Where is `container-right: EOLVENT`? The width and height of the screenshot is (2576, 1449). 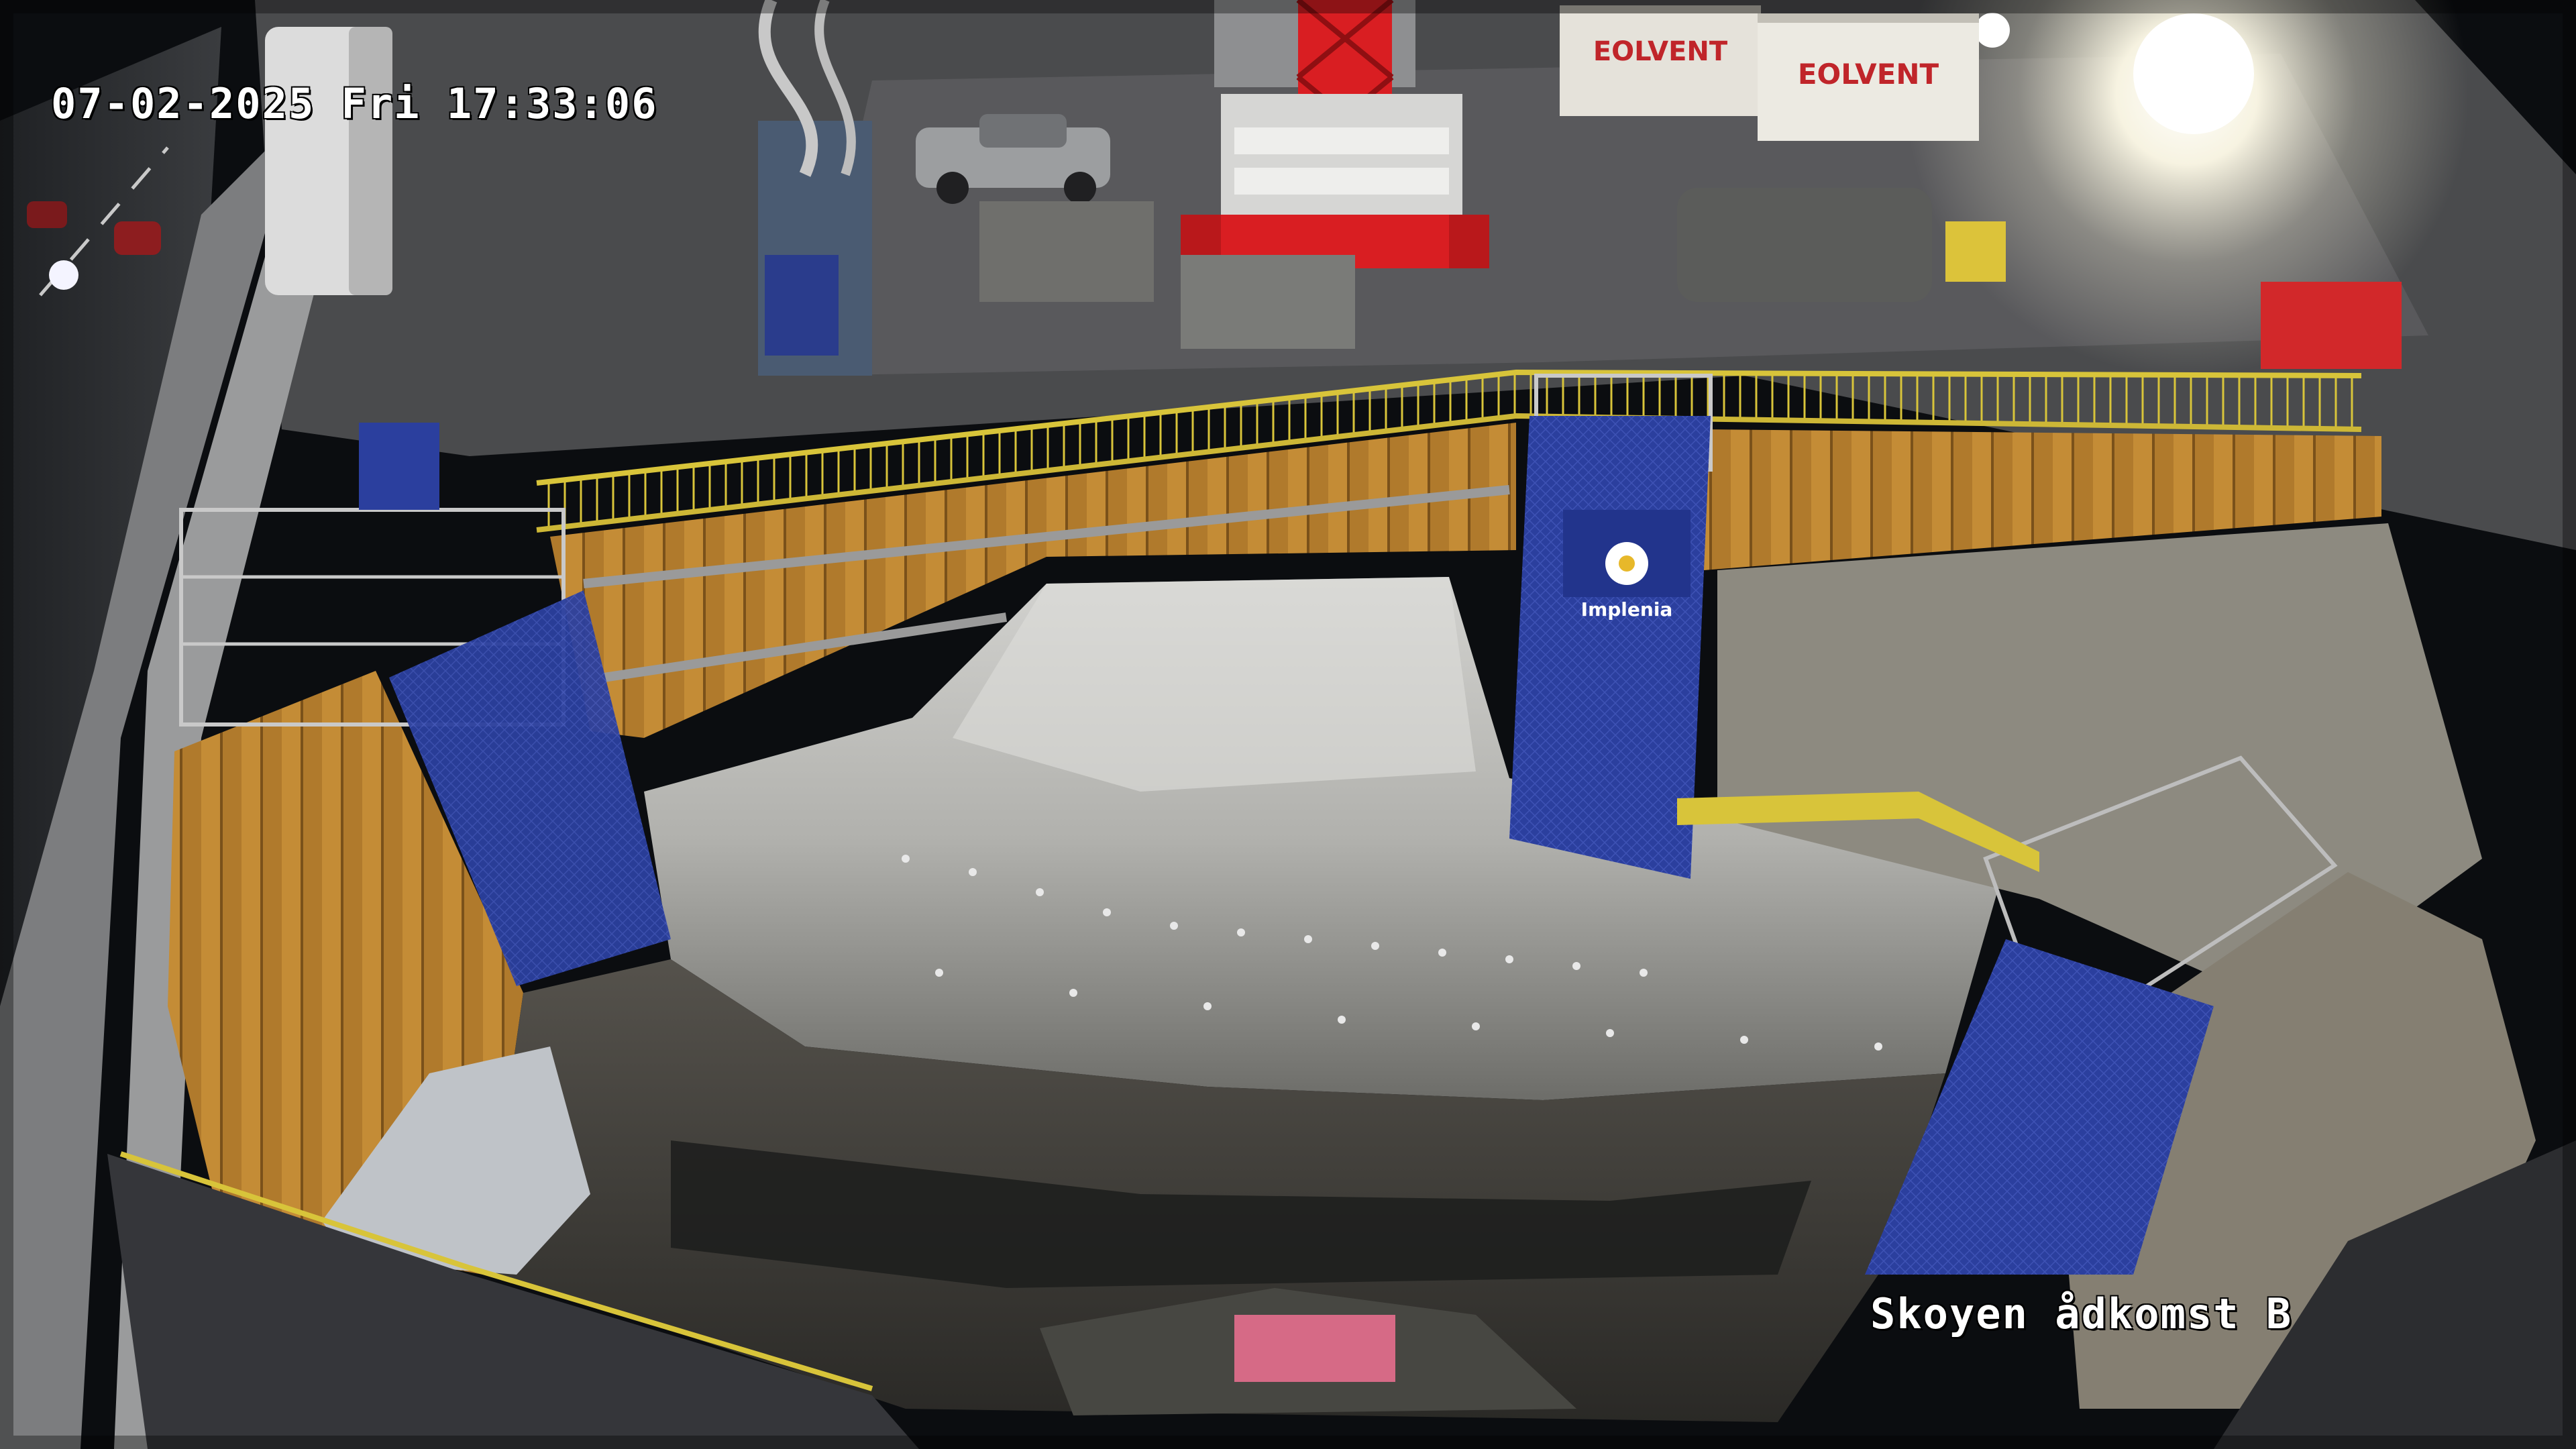
container-right: EOLVENT is located at coordinates (1868, 77).